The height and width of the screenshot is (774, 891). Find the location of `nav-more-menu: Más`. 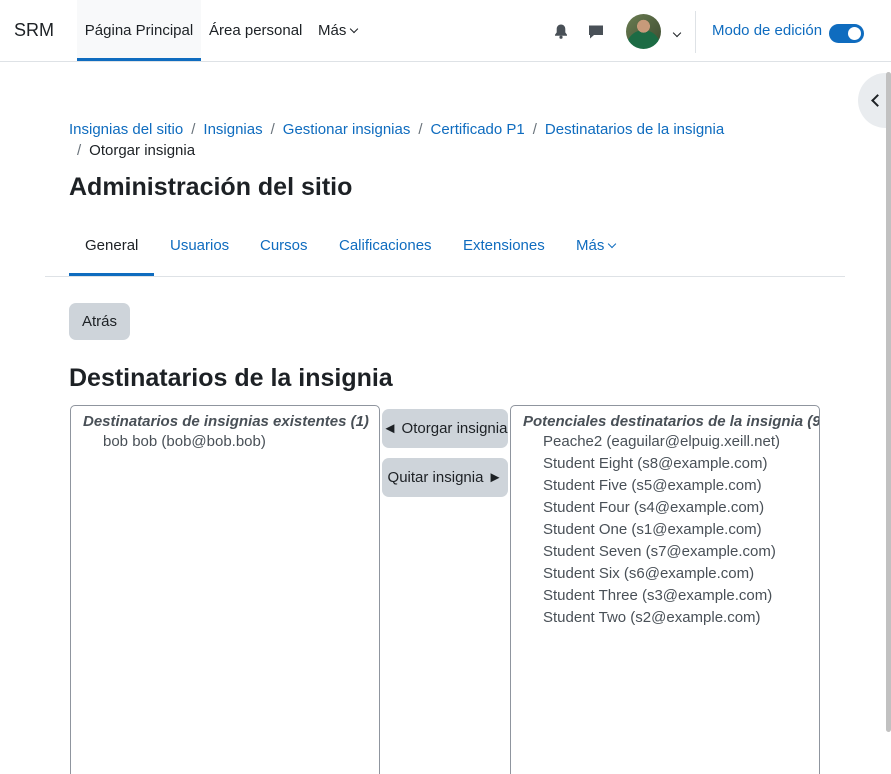

nav-more-menu: Más is located at coordinates (338, 30).